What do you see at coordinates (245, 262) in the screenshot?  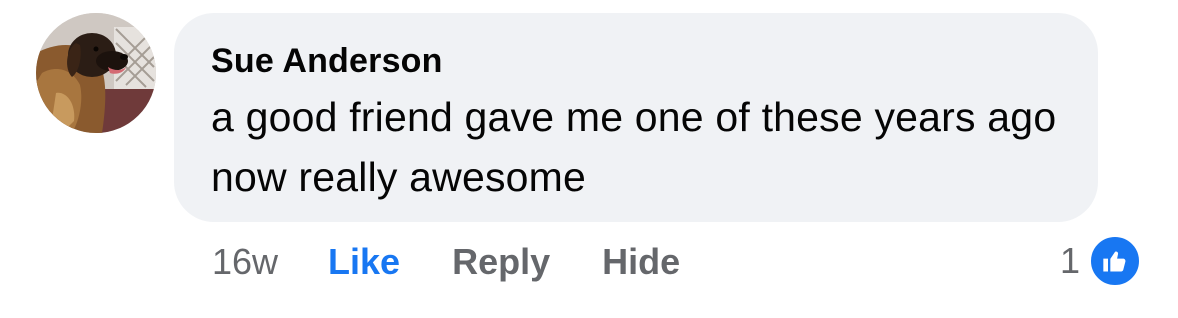 I see `comment-timestamp: 16w` at bounding box center [245, 262].